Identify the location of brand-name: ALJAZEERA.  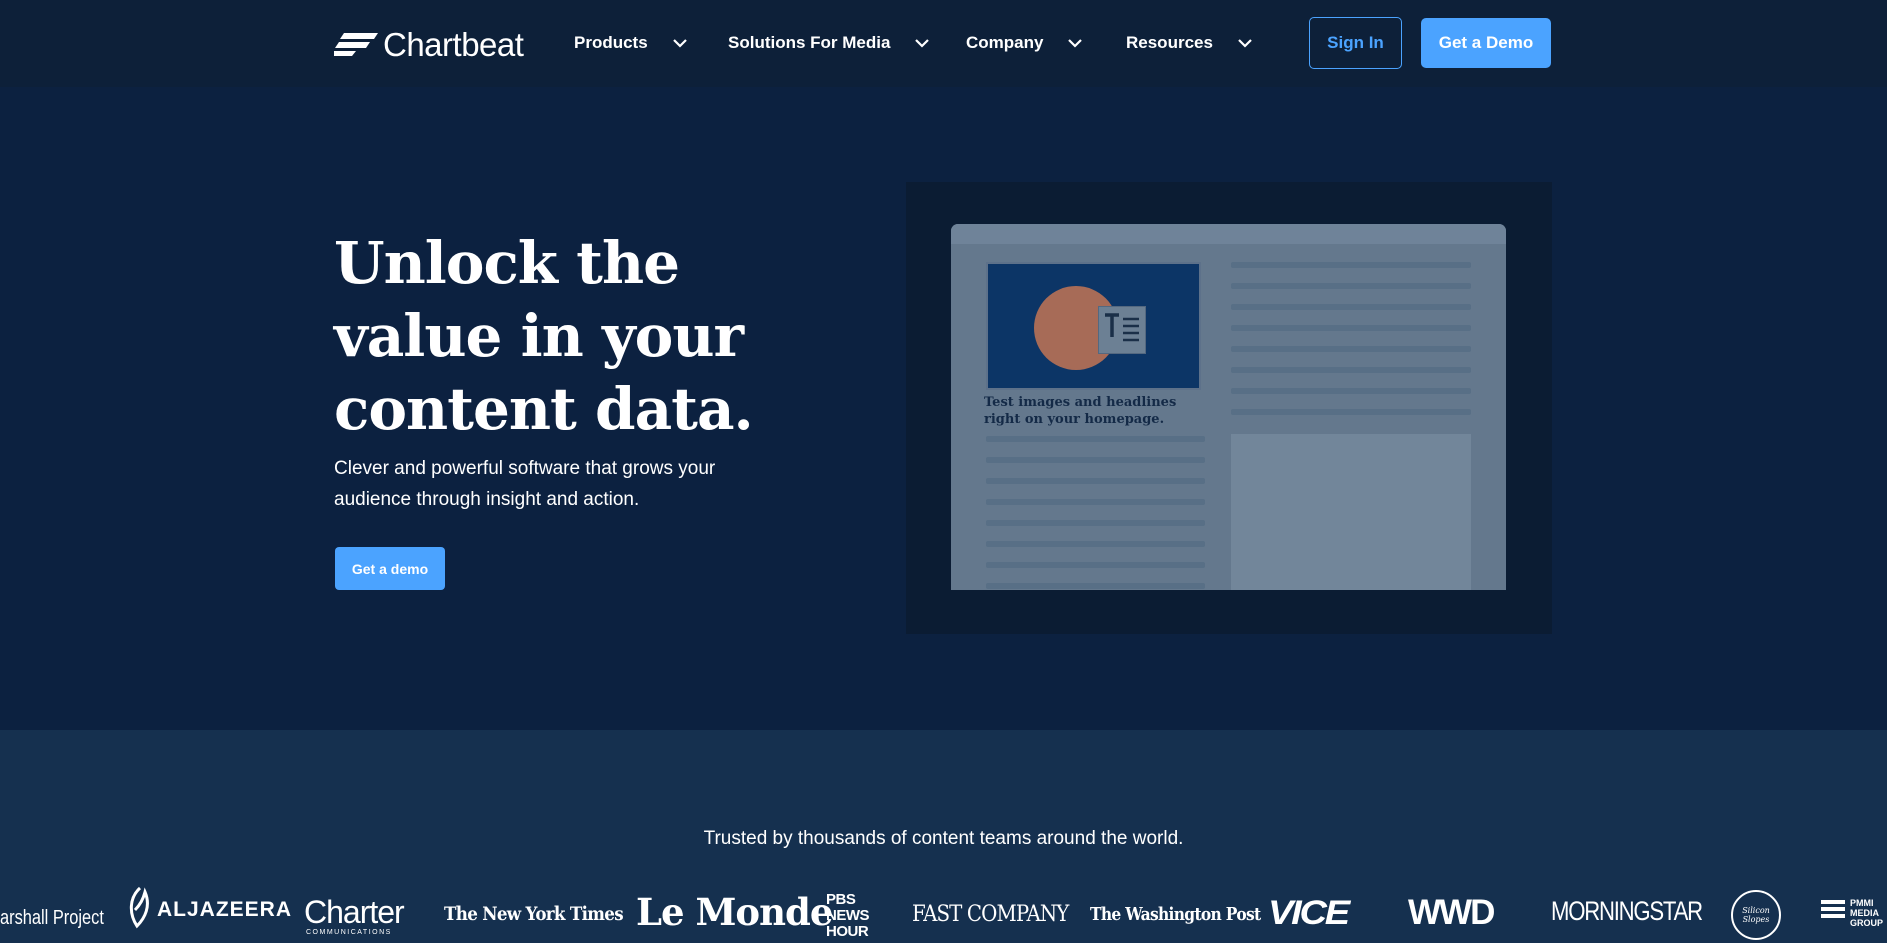
(225, 909).